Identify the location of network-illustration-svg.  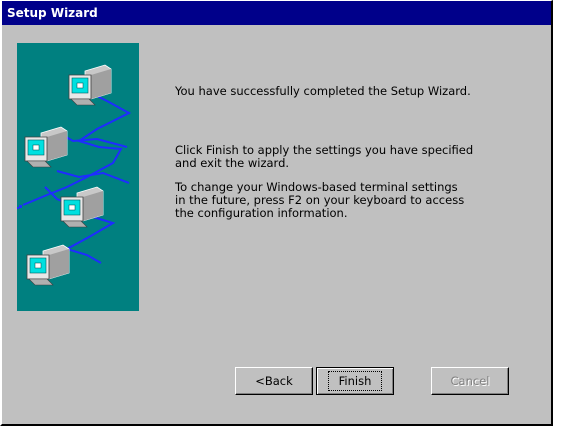
(74, 175).